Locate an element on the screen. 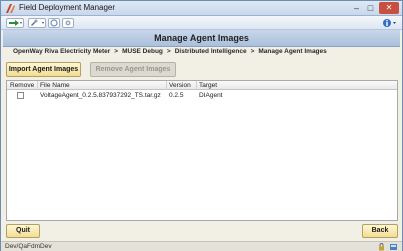  refresh-button is located at coordinates (54, 23).